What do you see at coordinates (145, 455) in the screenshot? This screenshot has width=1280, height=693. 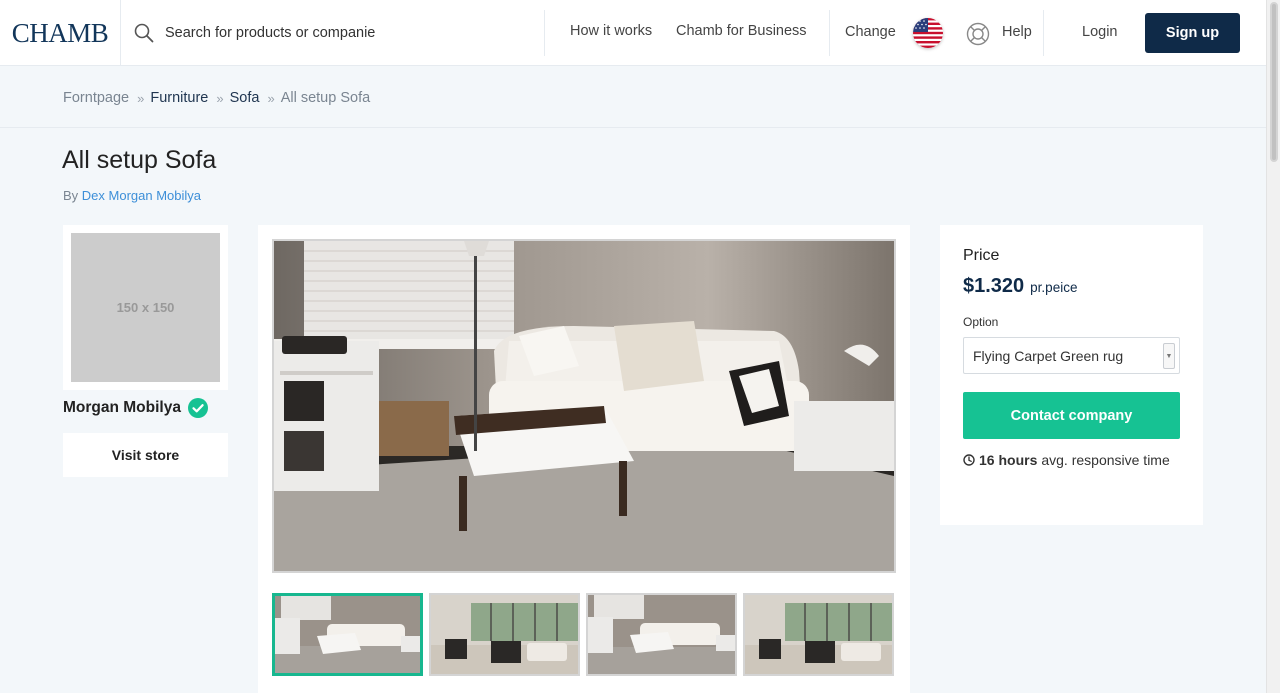 I see `visit-store-button: Visit store` at bounding box center [145, 455].